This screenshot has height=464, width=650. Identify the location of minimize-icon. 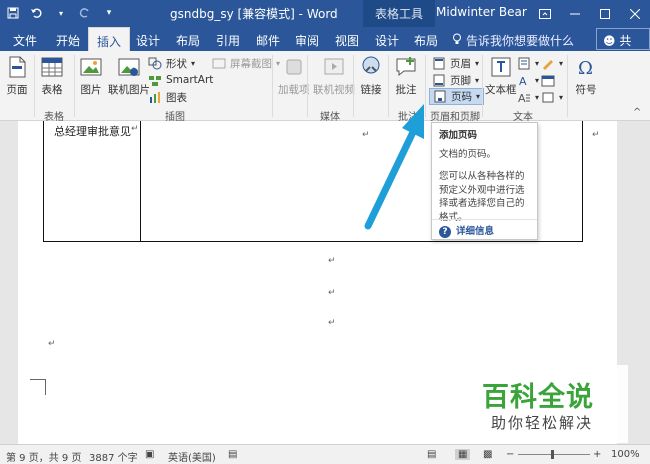
(575, 13).